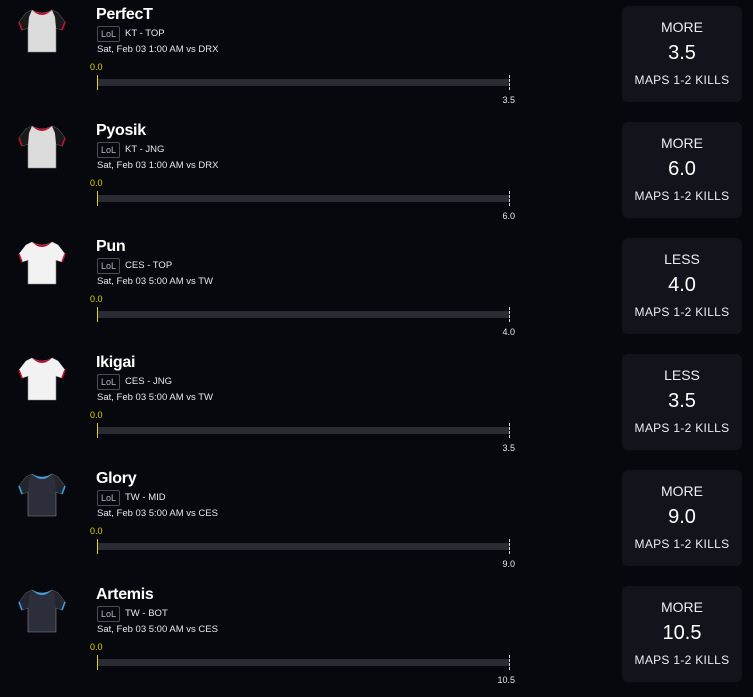 Image resolution: width=753 pixels, height=697 pixels. What do you see at coordinates (116, 362) in the screenshot?
I see `player-name: Ikigai` at bounding box center [116, 362].